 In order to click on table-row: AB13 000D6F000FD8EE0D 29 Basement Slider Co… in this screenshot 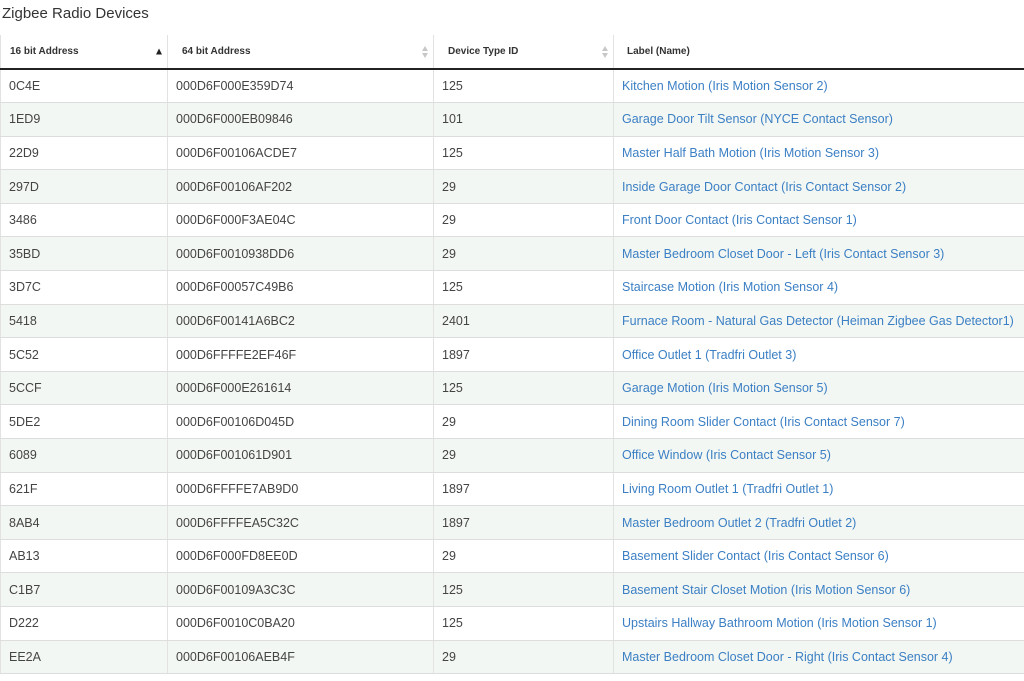, I will do `click(512, 556)`.